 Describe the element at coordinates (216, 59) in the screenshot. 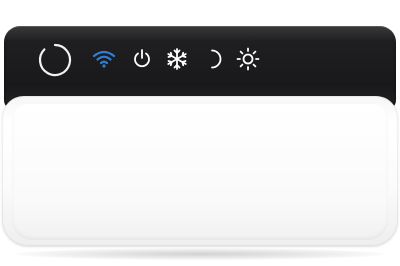

I see `moon-icon` at that location.